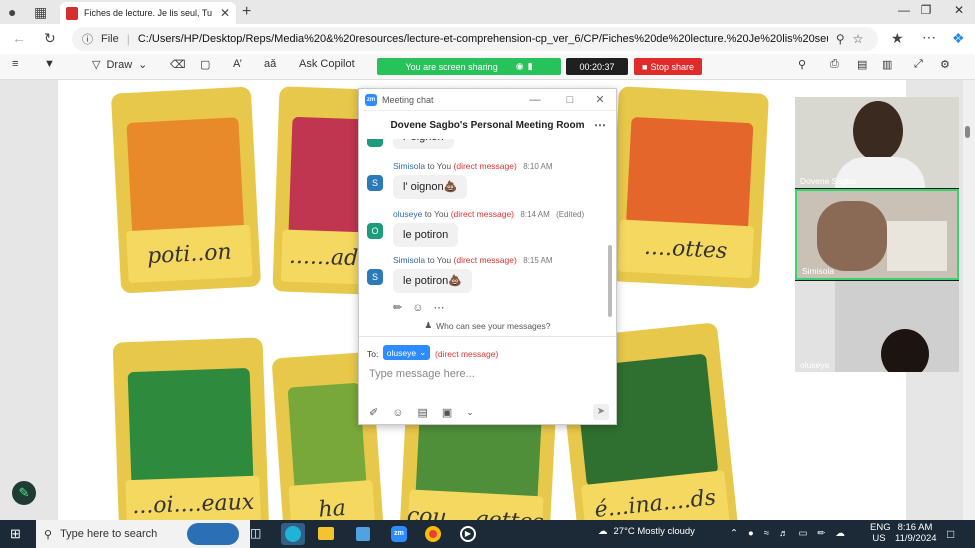 The height and width of the screenshot is (548, 975). I want to click on format-icon: ✐, so click(373, 412).